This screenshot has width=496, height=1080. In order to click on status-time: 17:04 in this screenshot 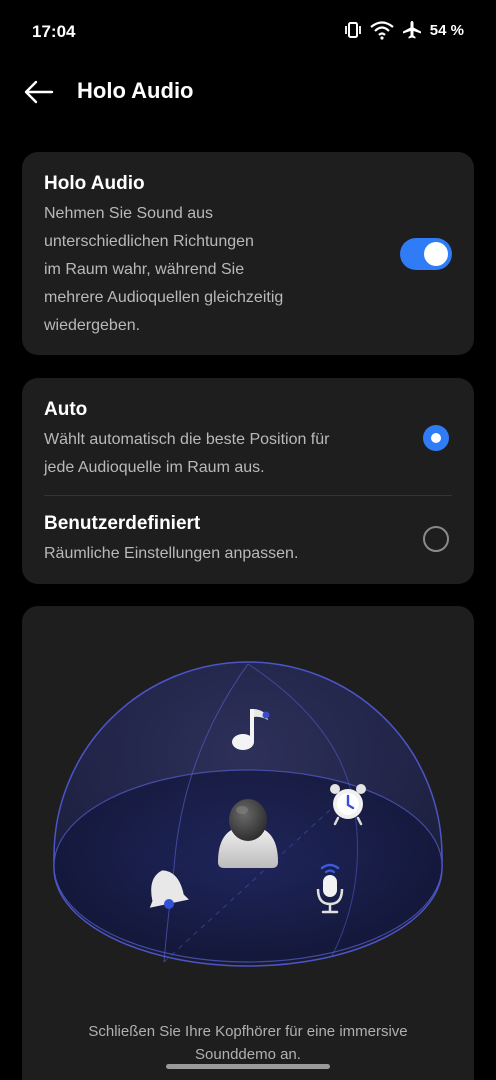, I will do `click(54, 31)`.